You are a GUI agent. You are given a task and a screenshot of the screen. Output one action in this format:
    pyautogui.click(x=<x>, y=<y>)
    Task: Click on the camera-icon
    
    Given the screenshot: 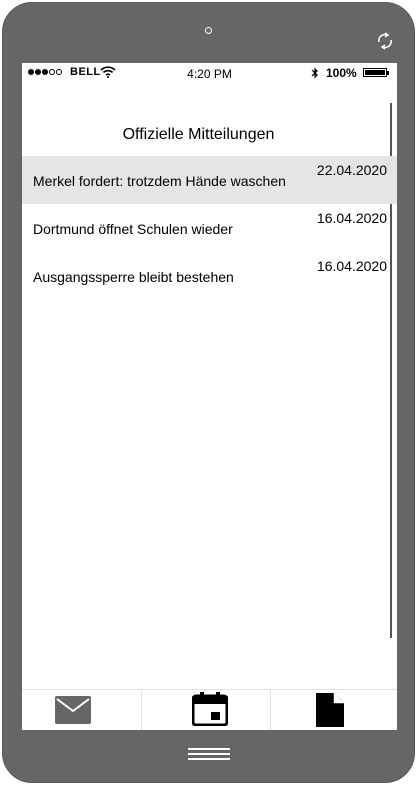 What is the action you would take?
    pyautogui.click(x=208, y=30)
    